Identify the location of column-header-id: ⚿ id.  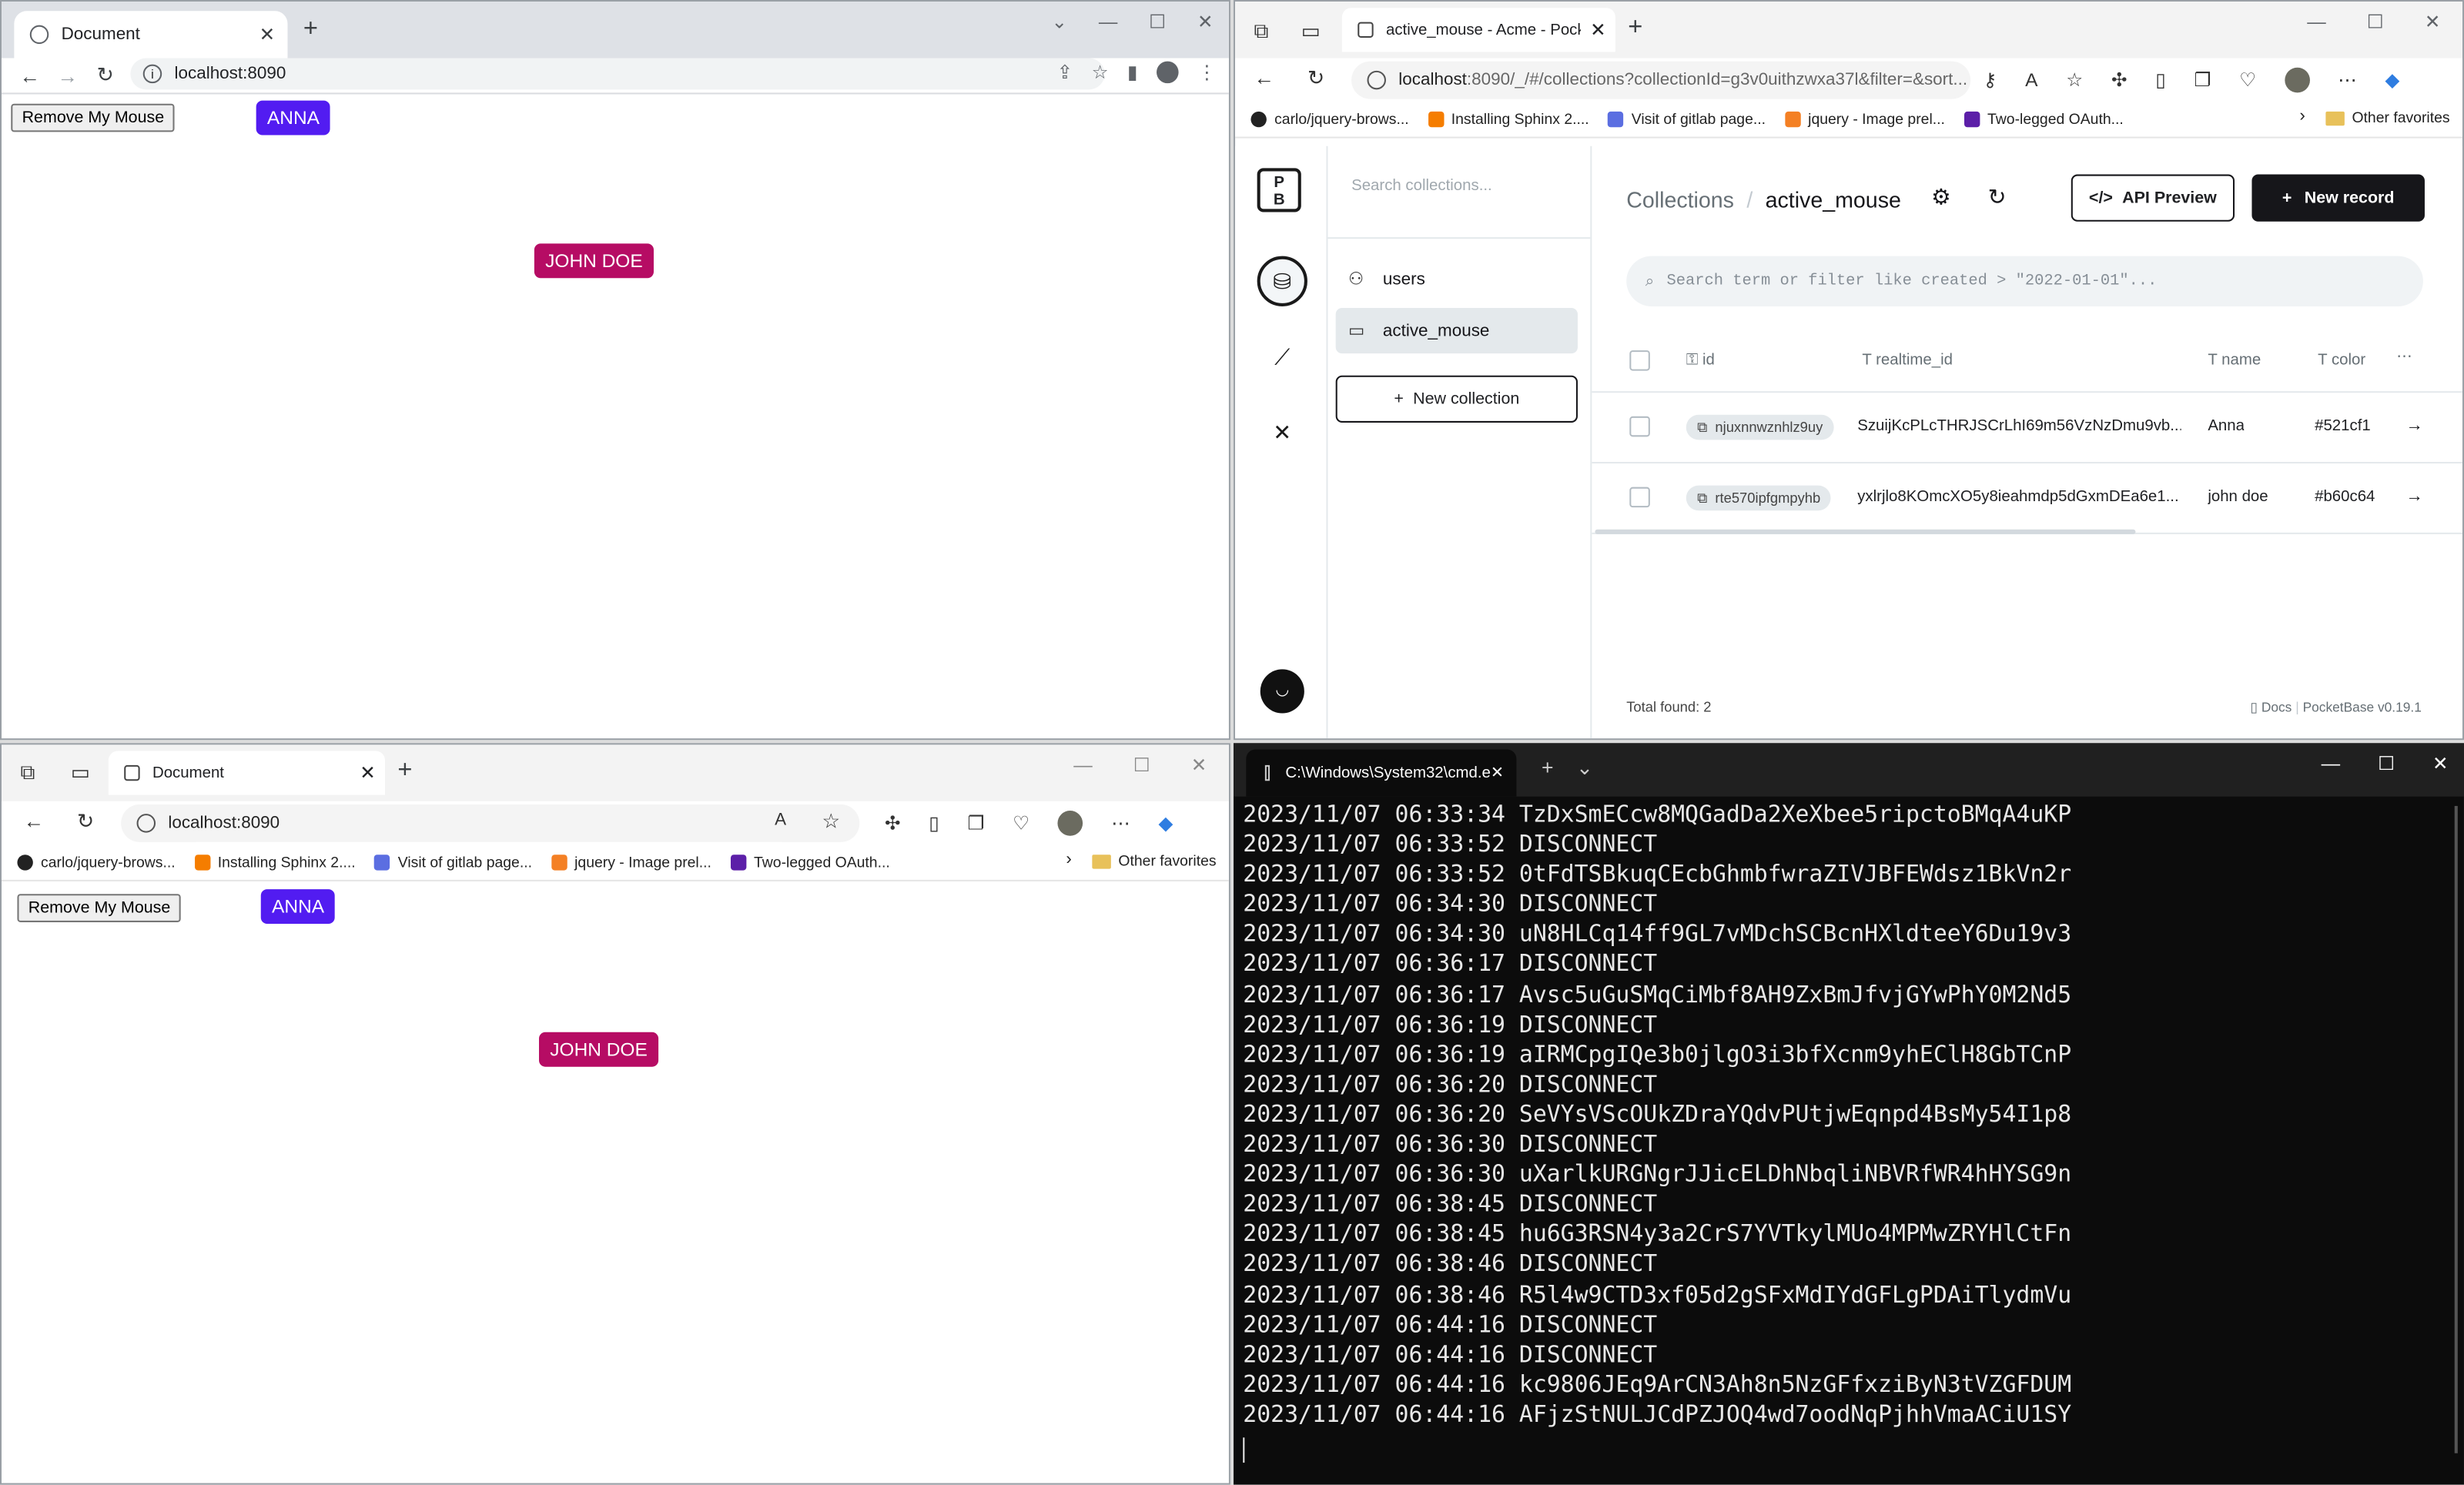
(1700, 360).